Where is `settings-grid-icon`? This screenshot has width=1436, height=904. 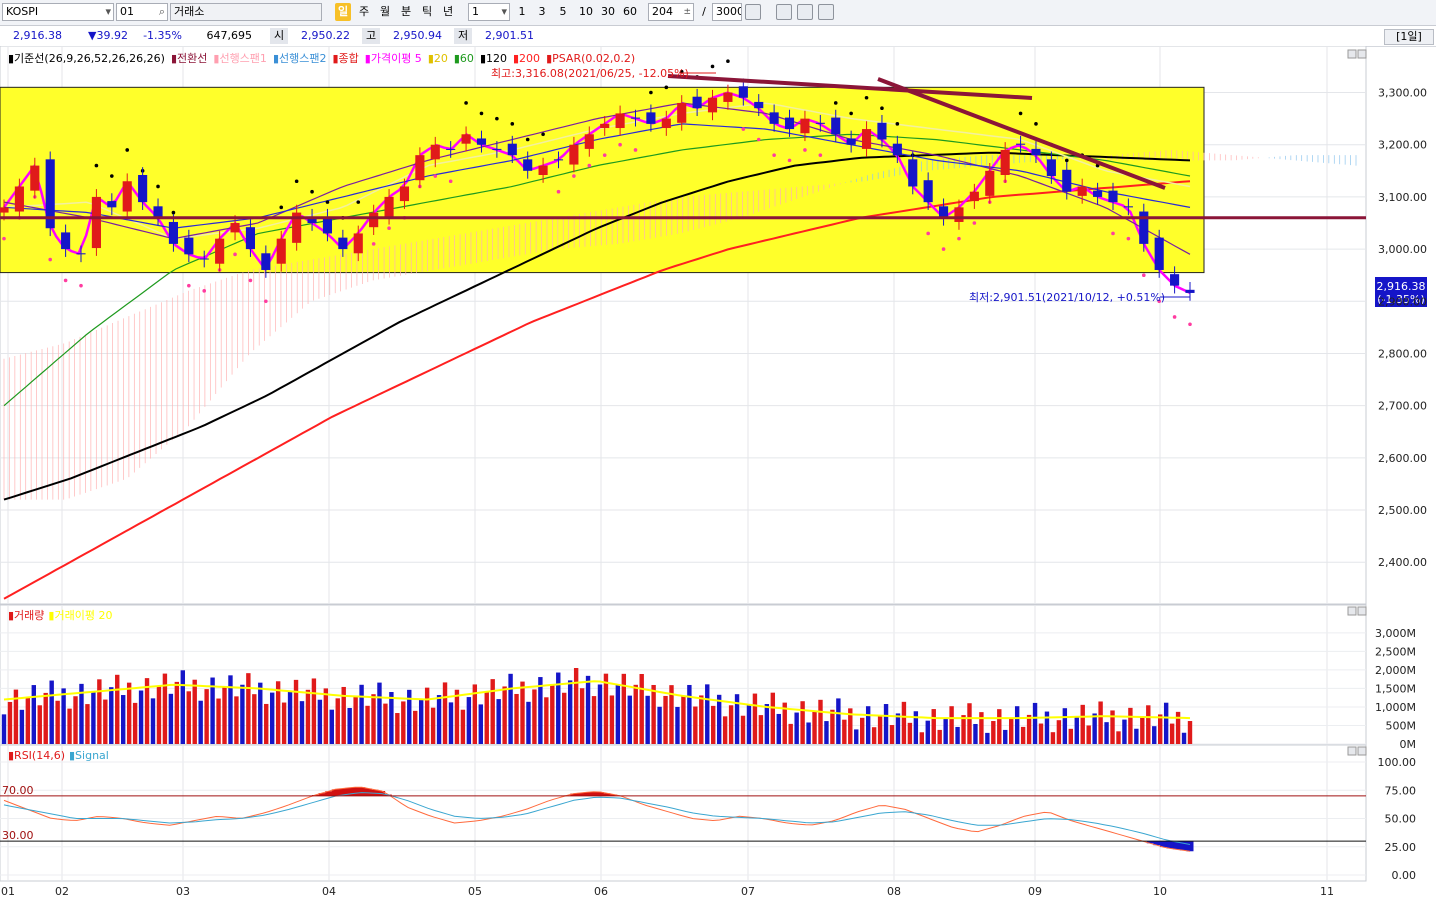
settings-grid-icon is located at coordinates (753, 12).